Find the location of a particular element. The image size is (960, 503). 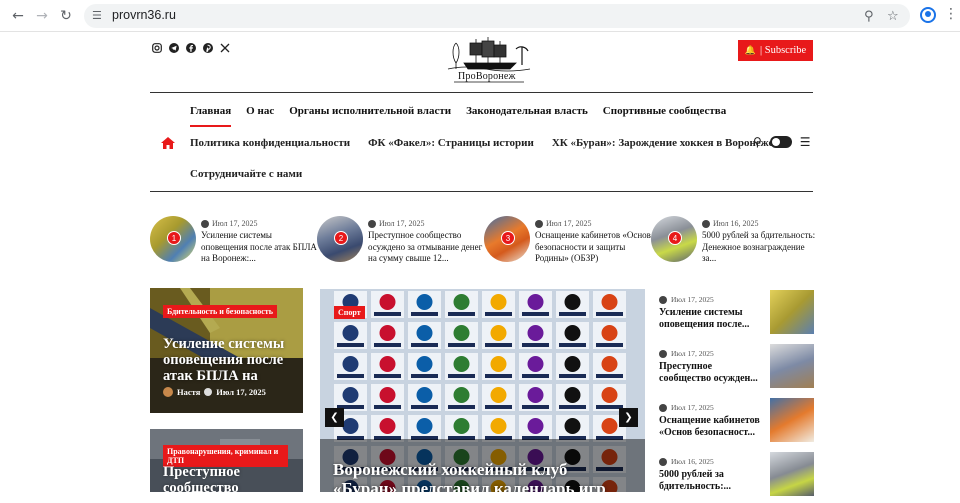

forward-icon: → is located at coordinates (42, 16).